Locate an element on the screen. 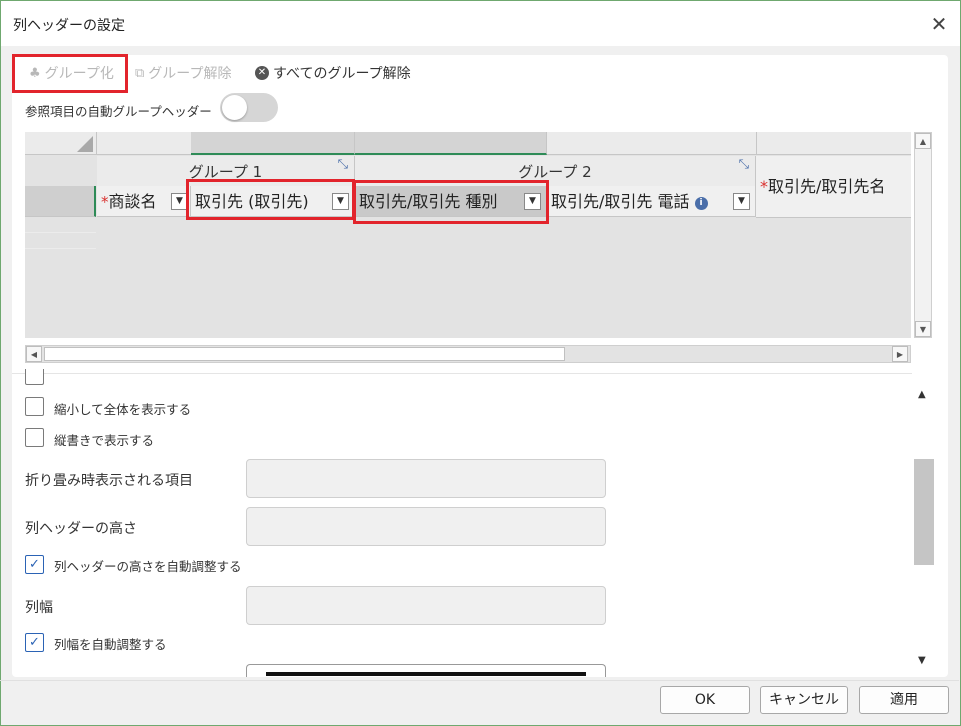 The height and width of the screenshot is (726, 961). group-header-label: グループ 2 is located at coordinates (555, 172).